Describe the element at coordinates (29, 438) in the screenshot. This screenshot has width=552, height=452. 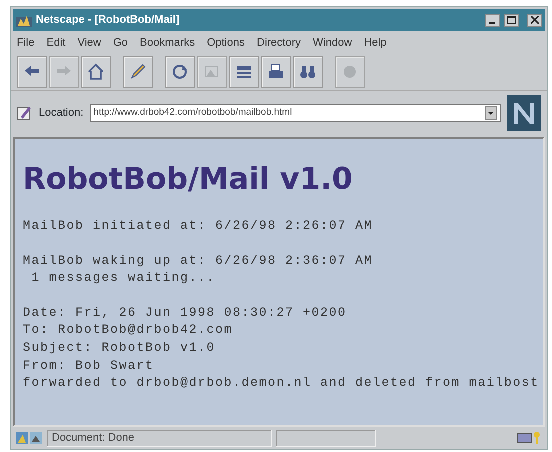
I see `security-icon` at that location.